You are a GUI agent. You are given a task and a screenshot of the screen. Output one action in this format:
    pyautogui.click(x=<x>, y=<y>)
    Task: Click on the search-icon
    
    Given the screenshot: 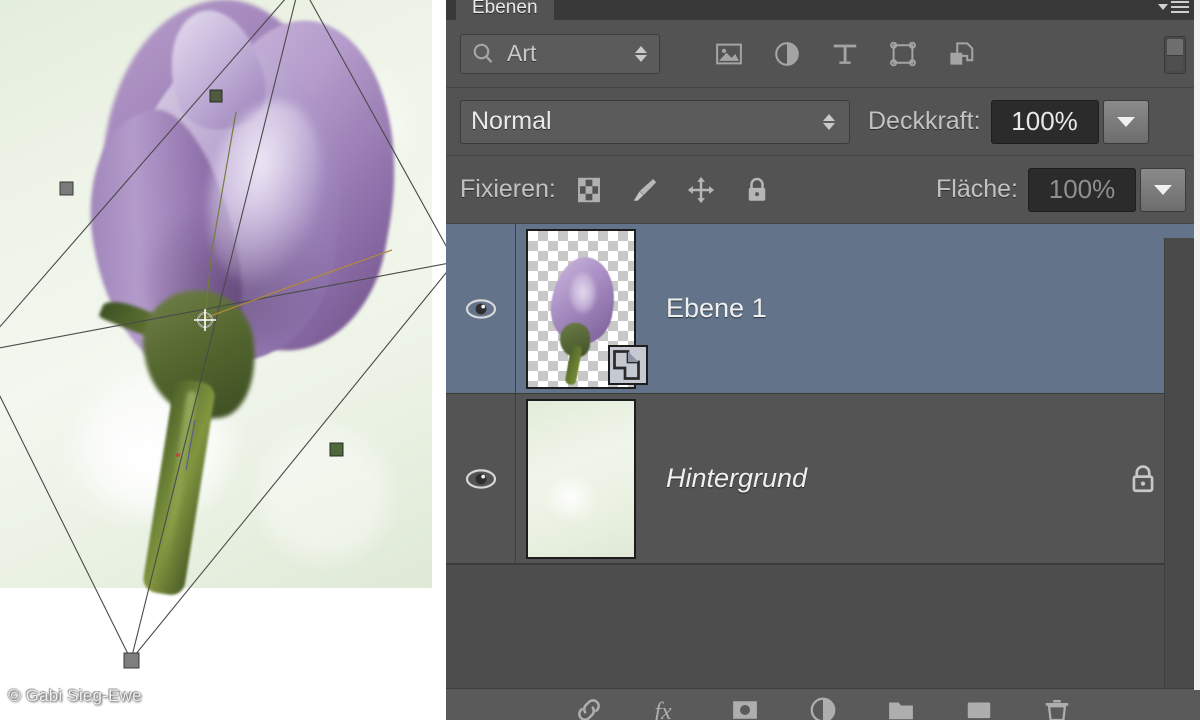 What is the action you would take?
    pyautogui.click(x=483, y=53)
    